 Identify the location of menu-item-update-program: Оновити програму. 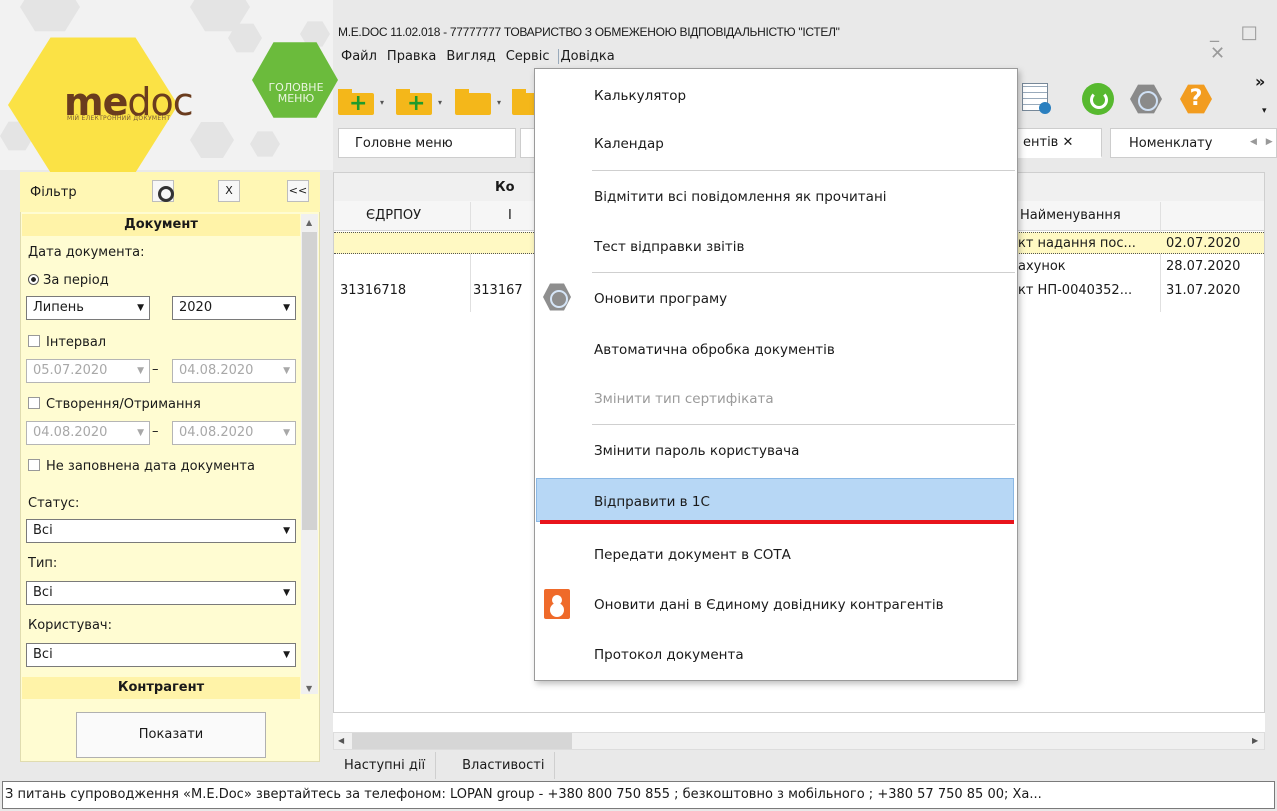
(660, 299).